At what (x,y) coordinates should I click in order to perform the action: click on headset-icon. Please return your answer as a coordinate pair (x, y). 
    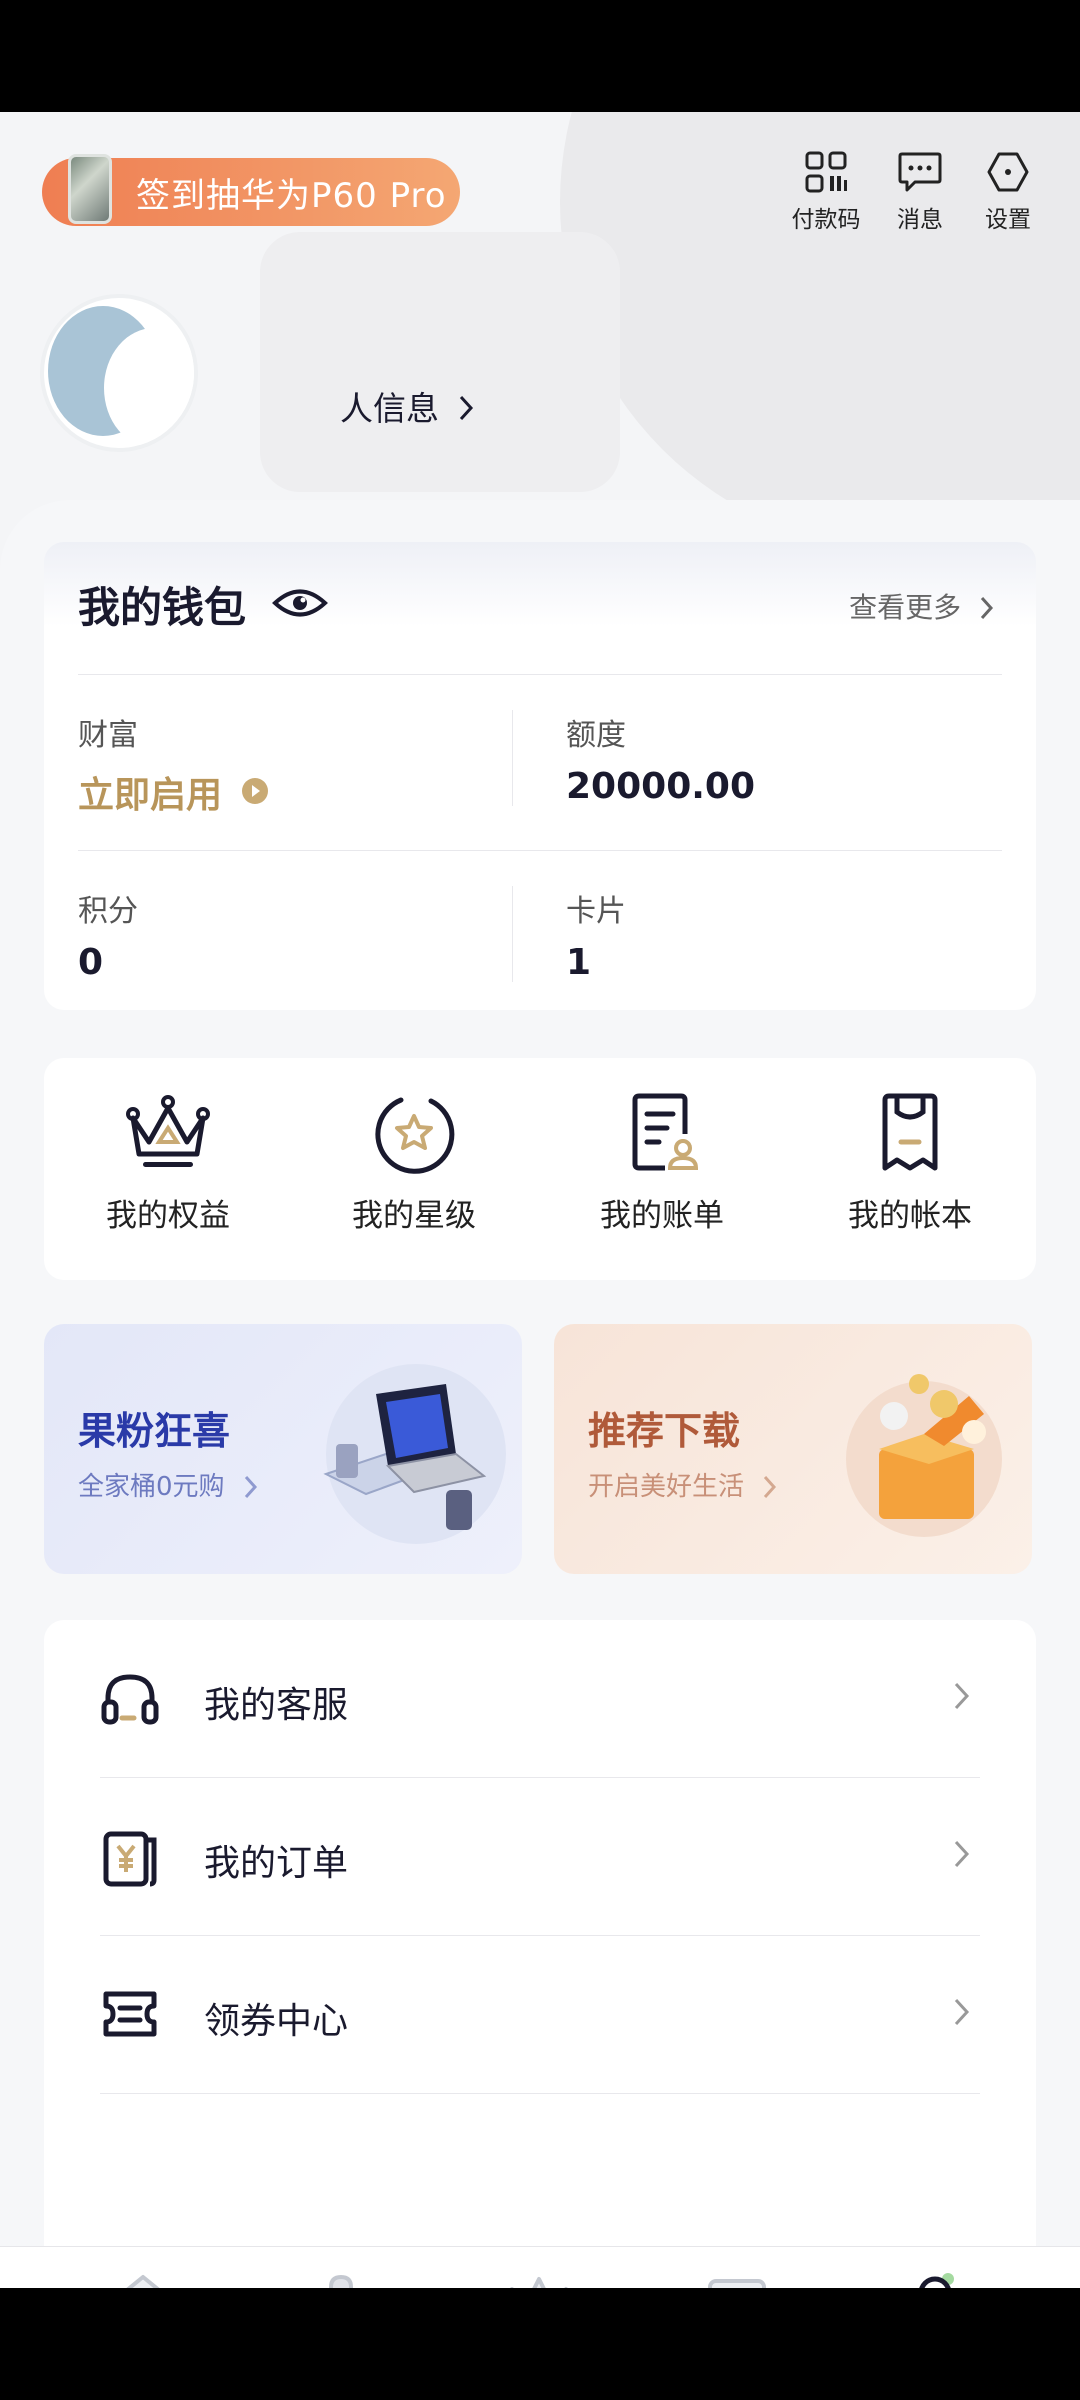
    Looking at the image, I should click on (130, 1699).